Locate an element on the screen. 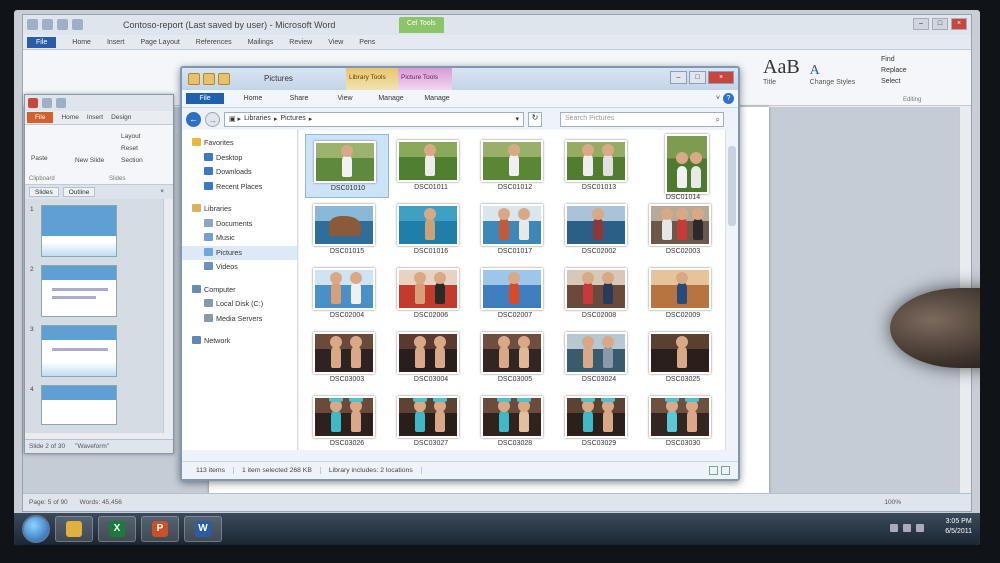 Image resolution: width=1000 pixels, height=563 pixels. word-tab-page-layout: Page Layout is located at coordinates (159, 42).